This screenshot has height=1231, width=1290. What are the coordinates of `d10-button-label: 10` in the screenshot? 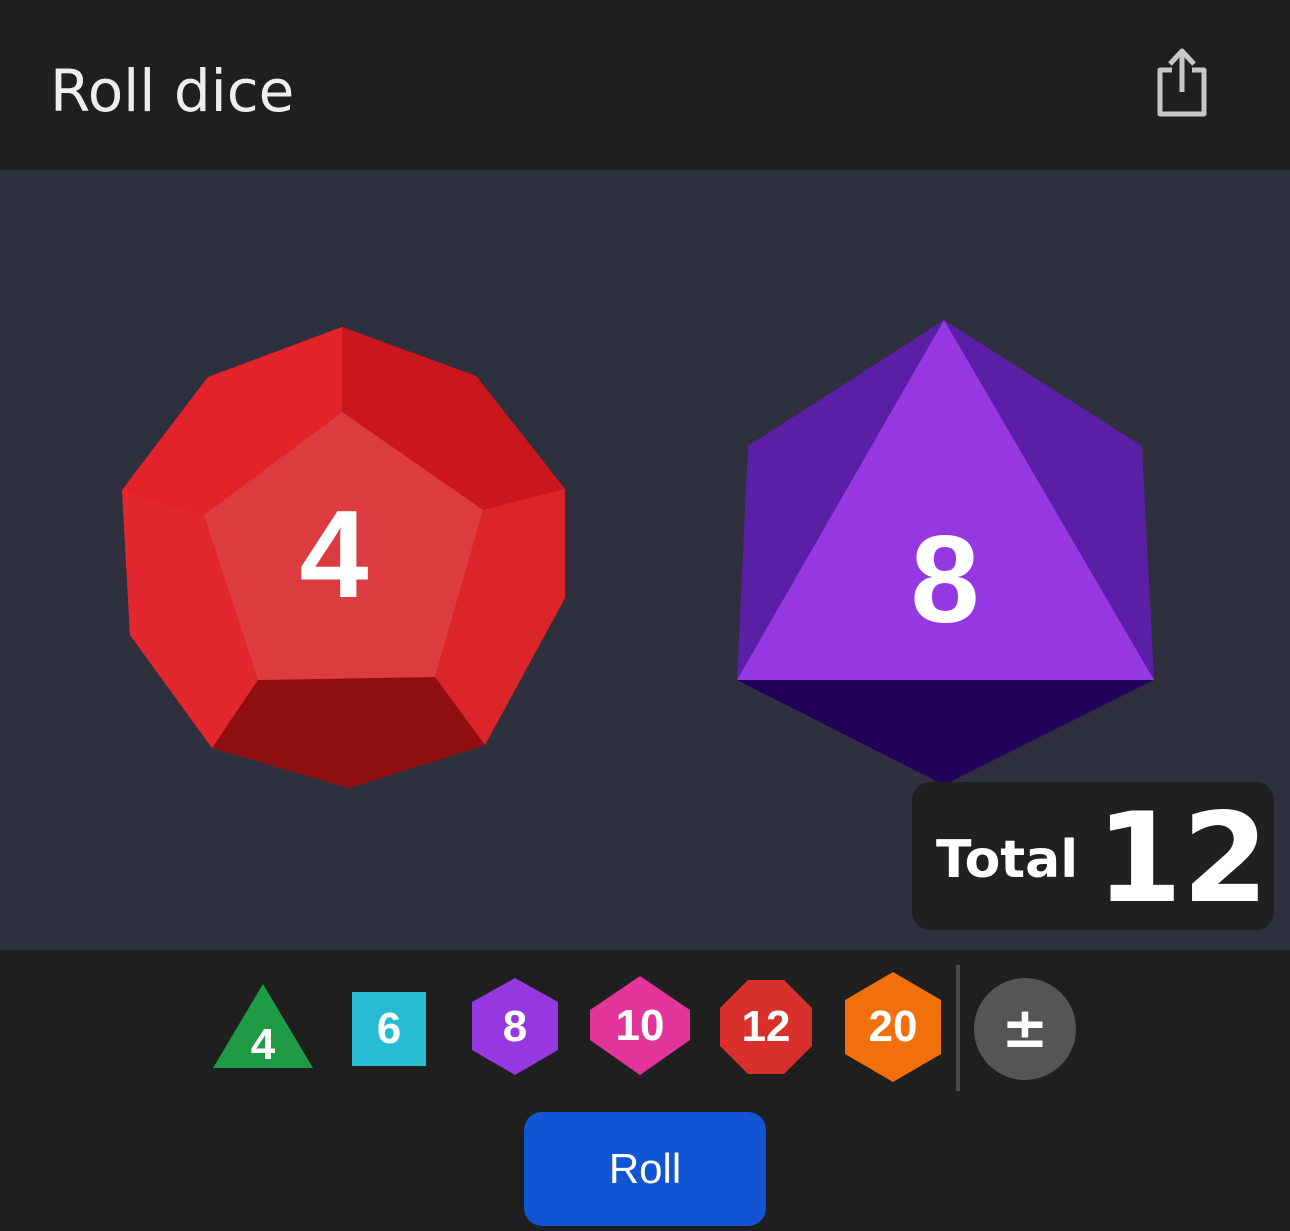 It's located at (640, 1025).